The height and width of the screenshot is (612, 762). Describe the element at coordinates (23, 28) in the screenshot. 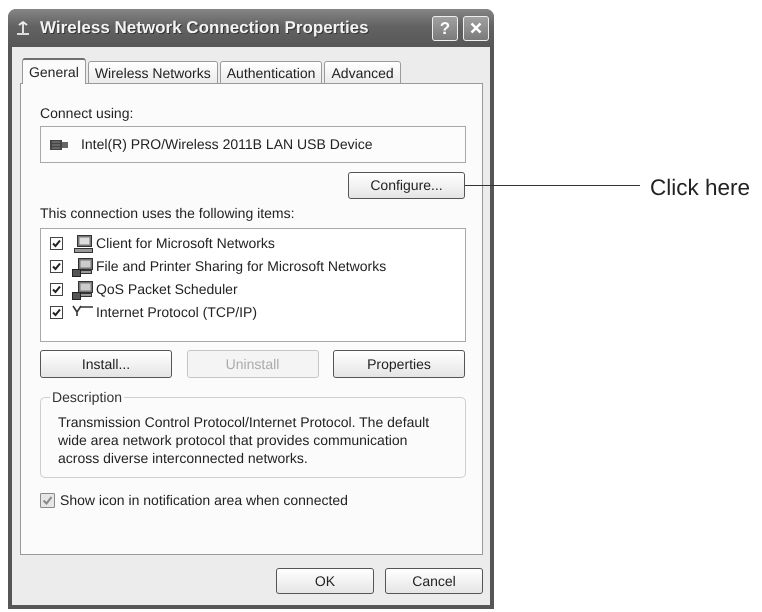

I see `antenna-icon` at that location.